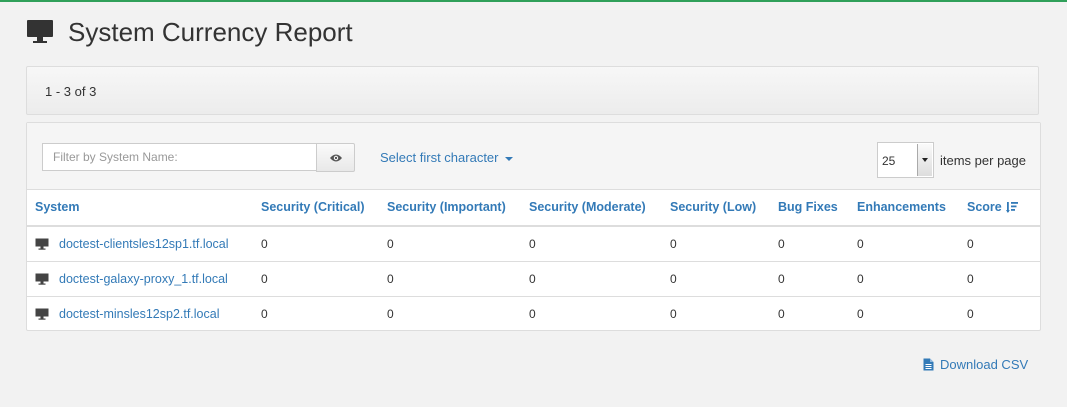 The image size is (1067, 407). Describe the element at coordinates (889, 161) in the screenshot. I see `items-per-page-value: 25` at that location.